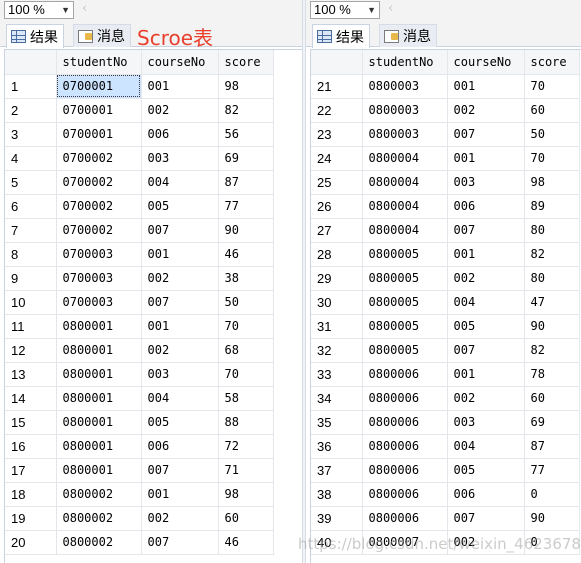 The width and height of the screenshot is (581, 563). Describe the element at coordinates (337, 110) in the screenshot. I see `row-number: 22` at that location.